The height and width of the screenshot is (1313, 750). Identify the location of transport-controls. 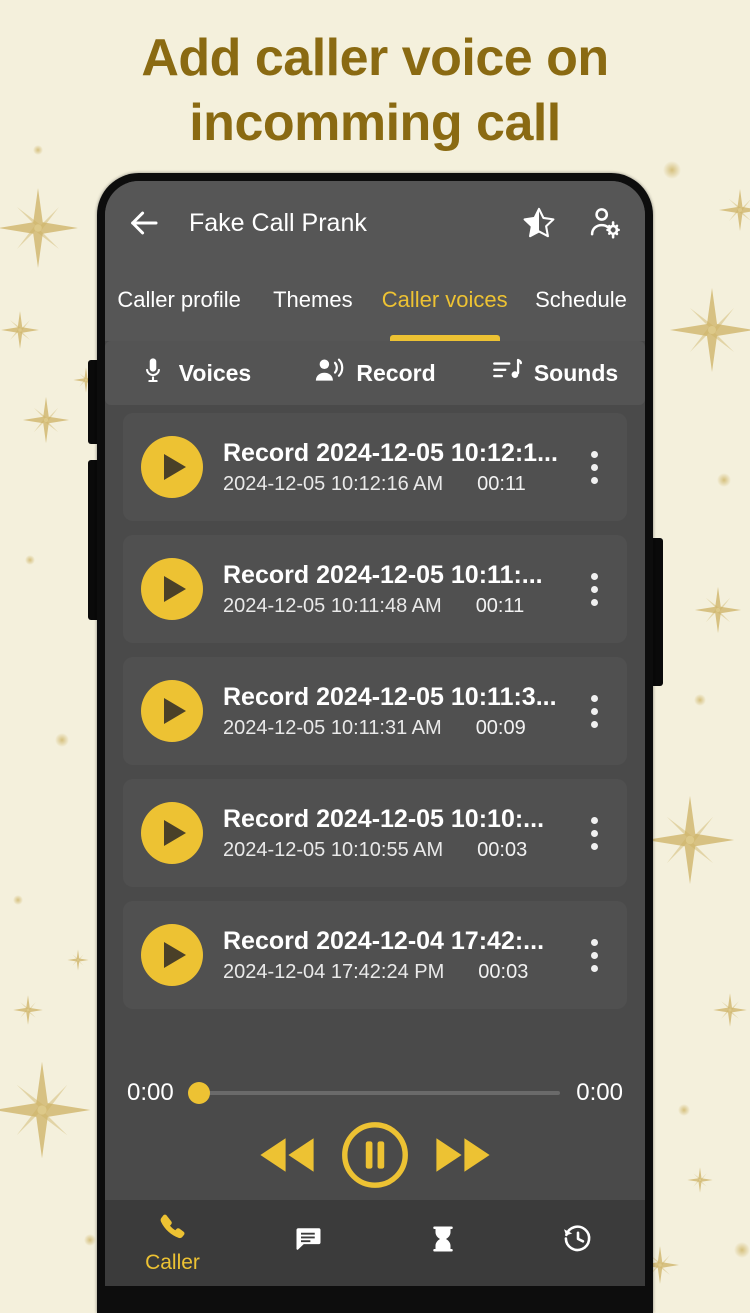
(375, 1155).